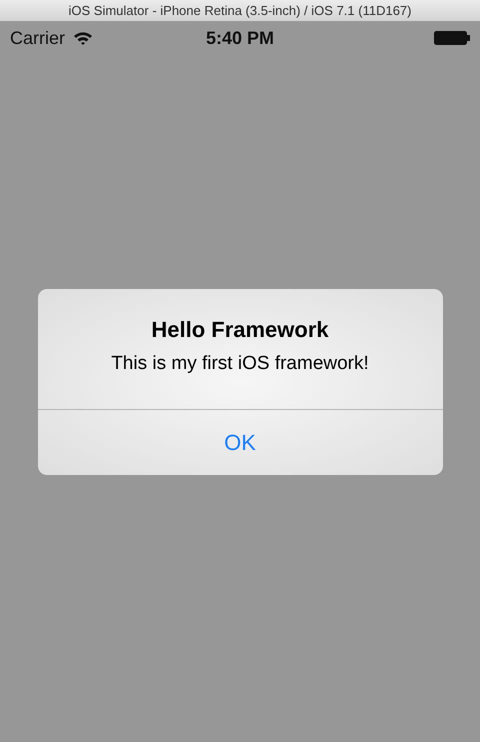 This screenshot has height=742, width=480. What do you see at coordinates (83, 38) in the screenshot?
I see `wifi-icon` at bounding box center [83, 38].